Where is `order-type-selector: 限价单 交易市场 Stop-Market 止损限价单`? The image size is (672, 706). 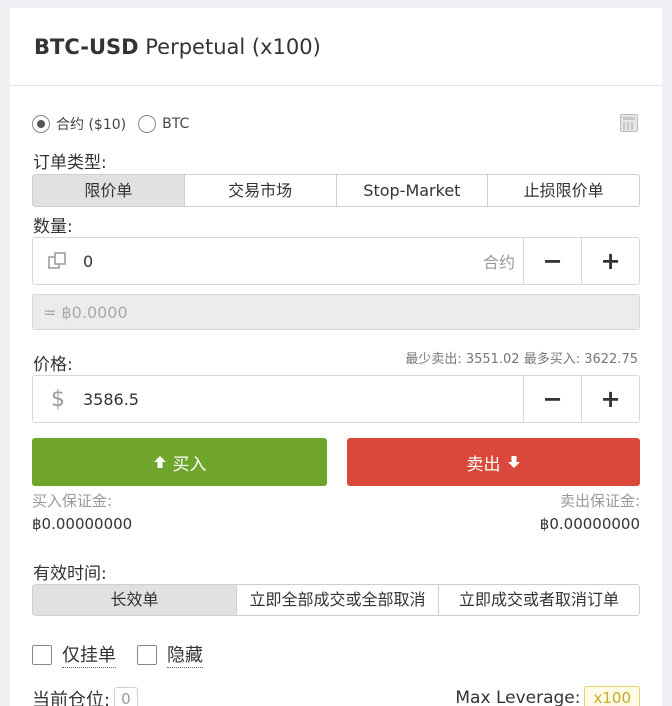
order-type-selector: 限价单 交易市场 Stop-Market 止损限价单 is located at coordinates (336, 190).